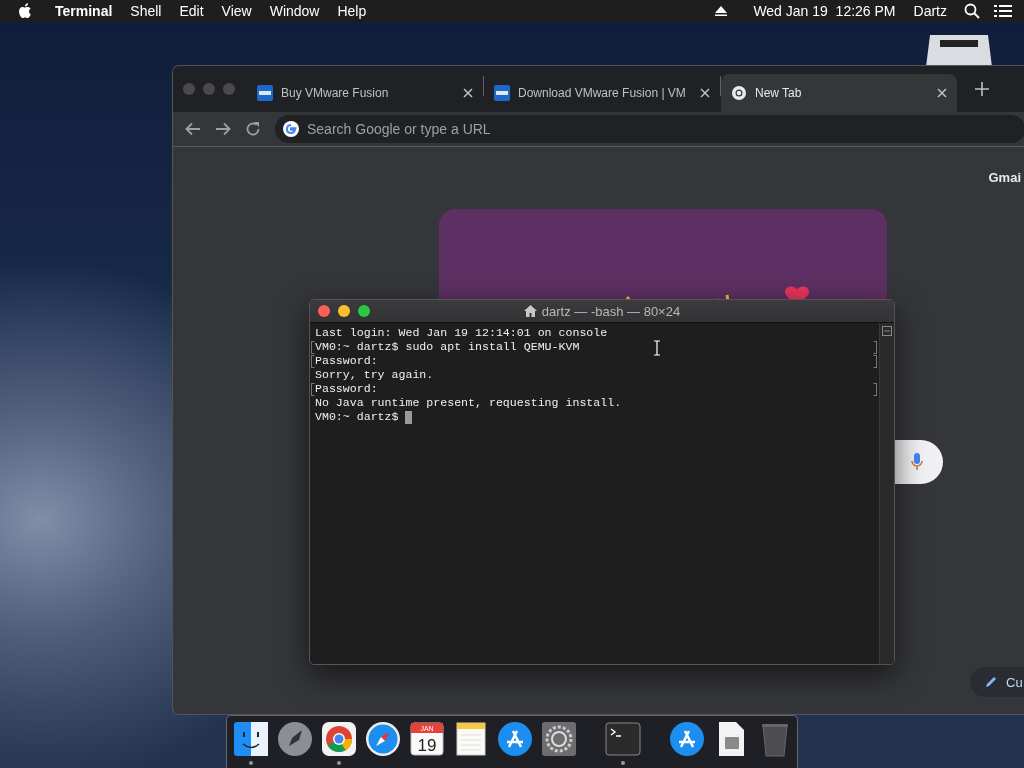 Image resolution: width=1024 pixels, height=768 pixels. Describe the element at coordinates (839, 93) in the screenshot. I see `browser-tab: New Tab` at that location.